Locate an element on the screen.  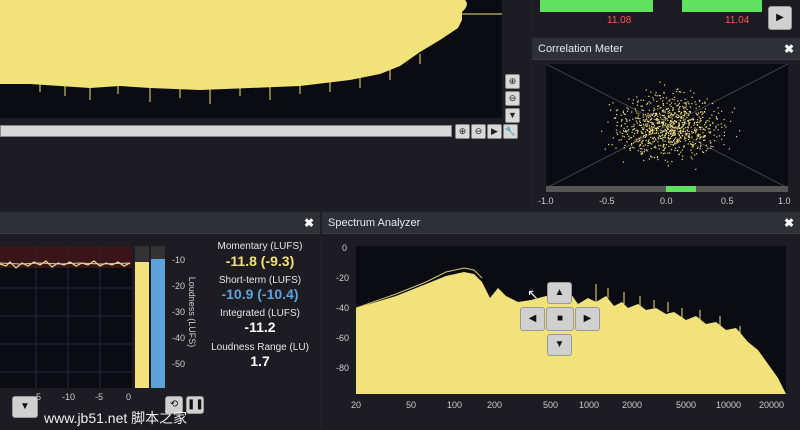
zoom-in-vertical-button: ⊕ is located at coordinates (512, 81).